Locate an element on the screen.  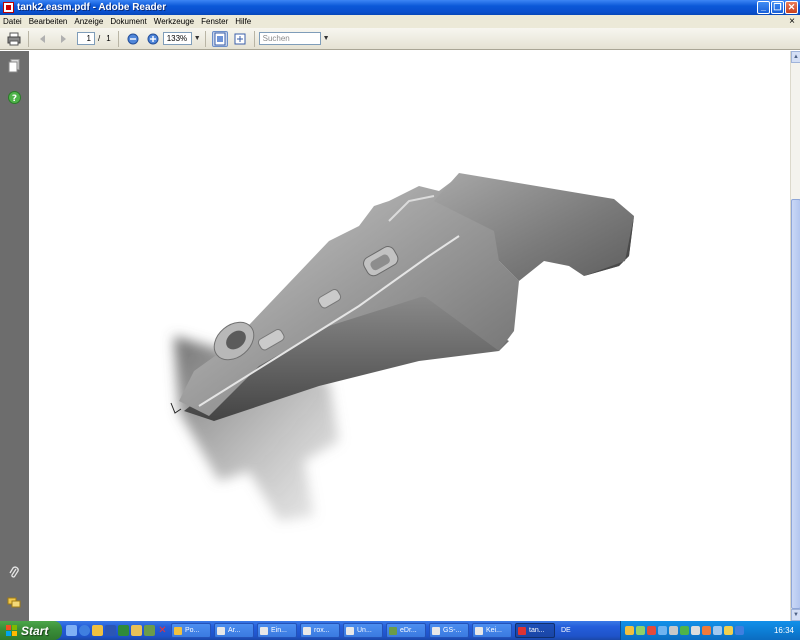
fit-width-icon is located at coordinates (240, 39).